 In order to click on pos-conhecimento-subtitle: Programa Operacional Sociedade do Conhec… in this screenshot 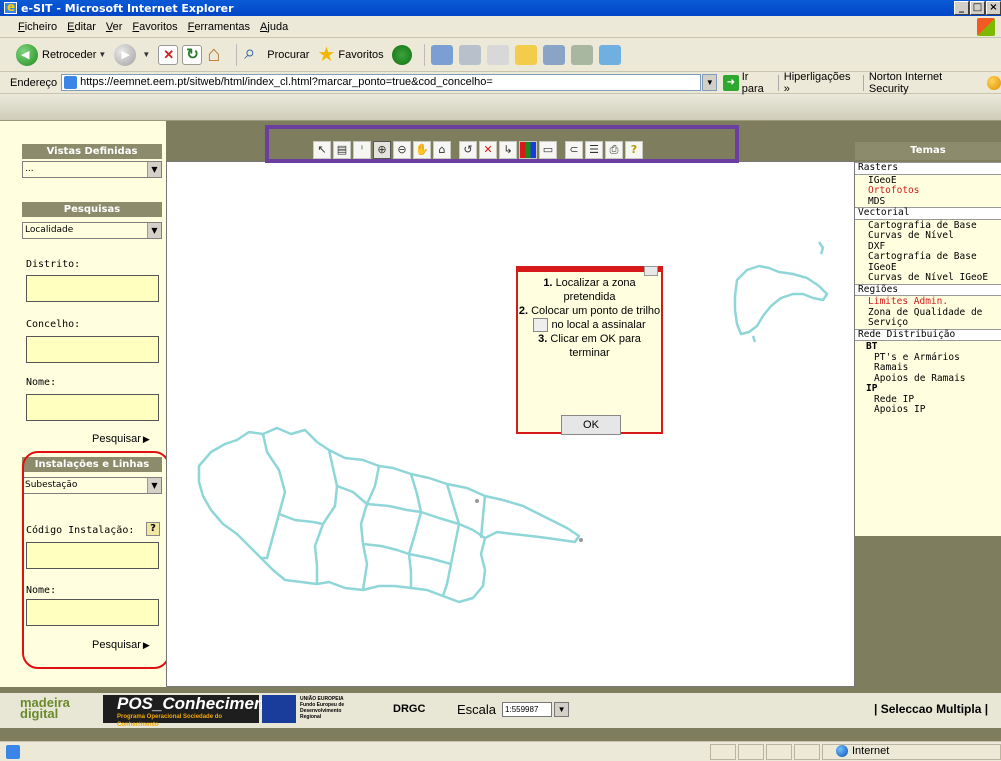, I will do `click(170, 721)`.